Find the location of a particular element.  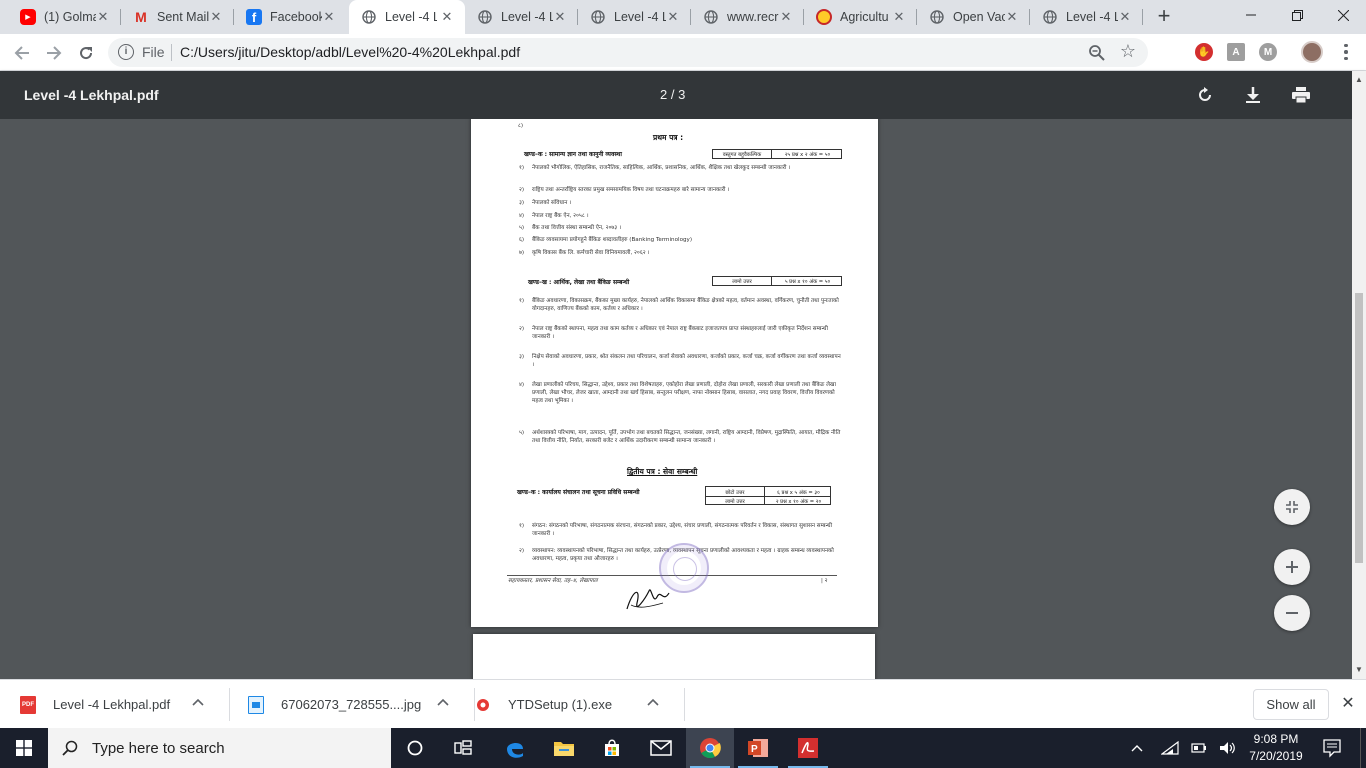

maximize-button is located at coordinates (1297, 15).